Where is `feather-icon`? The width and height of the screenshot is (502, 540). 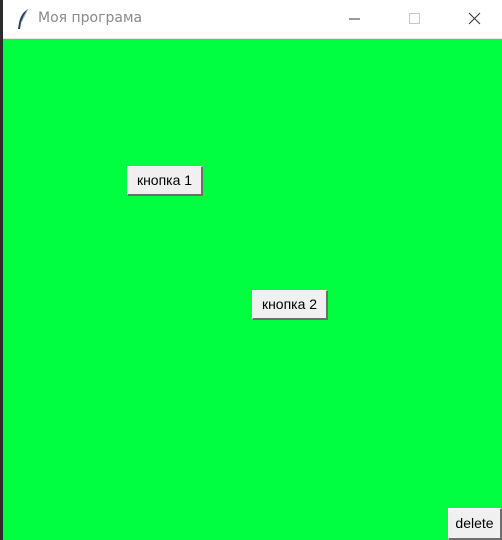 feather-icon is located at coordinates (23, 19).